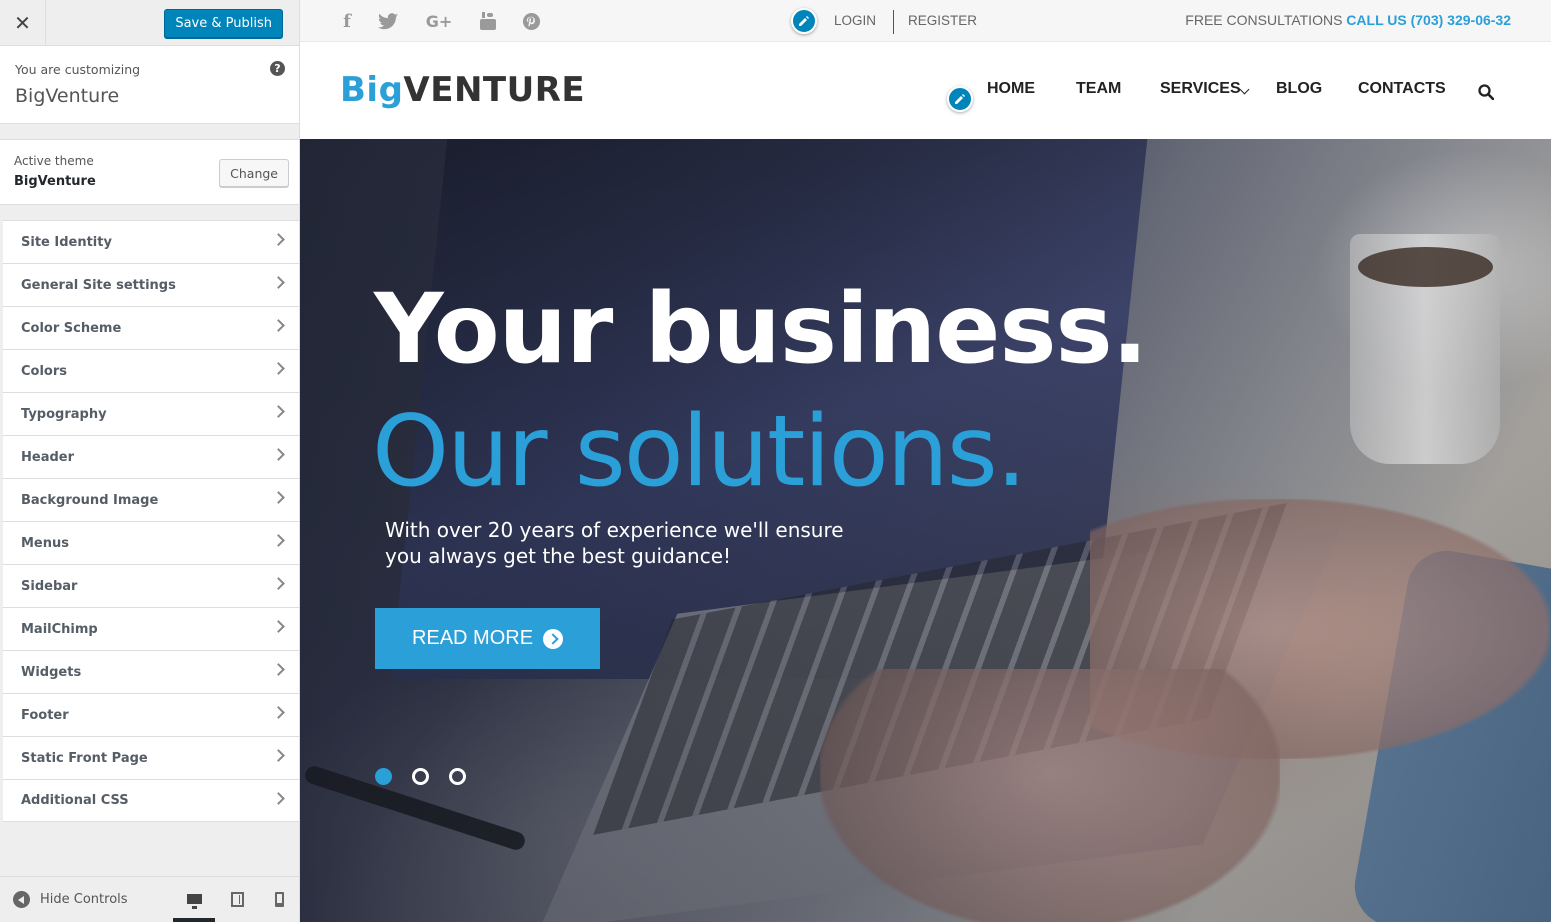  Describe the element at coordinates (151, 628) in the screenshot. I see `section-mailchimp: MailChimp` at that location.